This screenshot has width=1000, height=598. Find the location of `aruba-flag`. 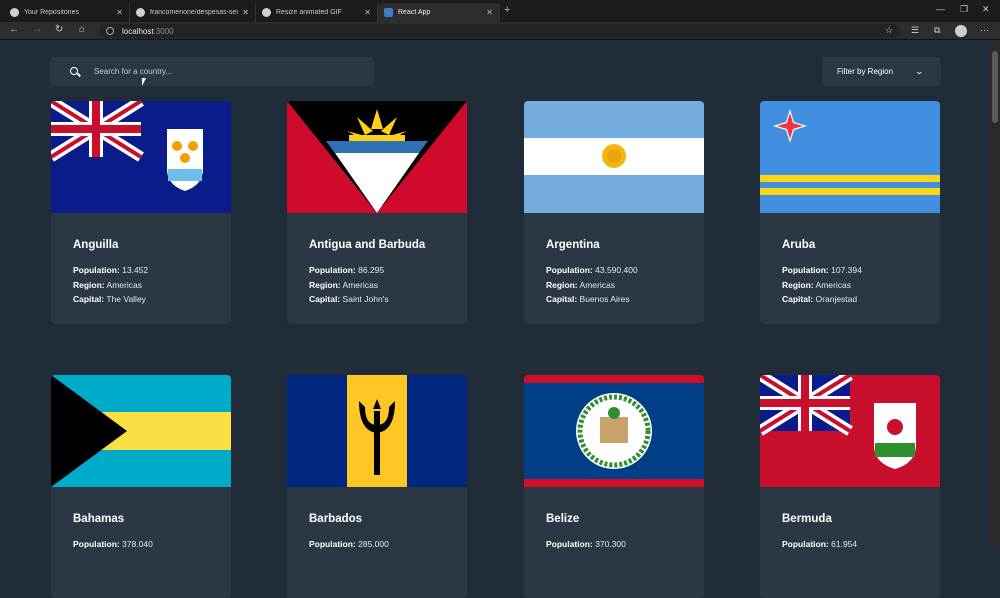

aruba-flag is located at coordinates (850, 157).